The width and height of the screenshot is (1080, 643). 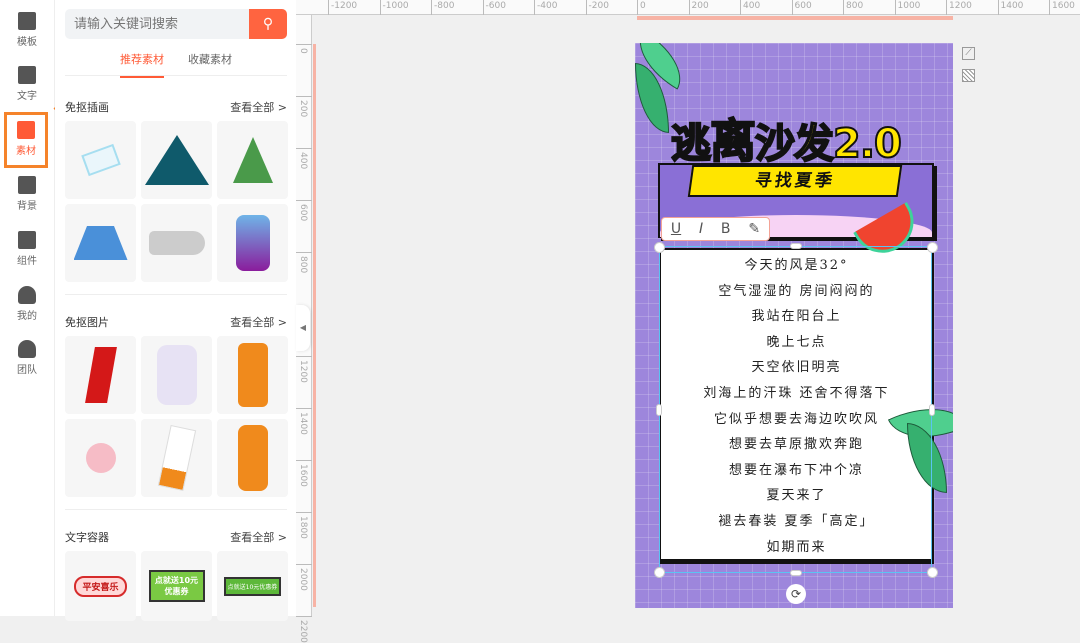 I want to click on ruler-tick-text: 400, so click(x=303, y=161).